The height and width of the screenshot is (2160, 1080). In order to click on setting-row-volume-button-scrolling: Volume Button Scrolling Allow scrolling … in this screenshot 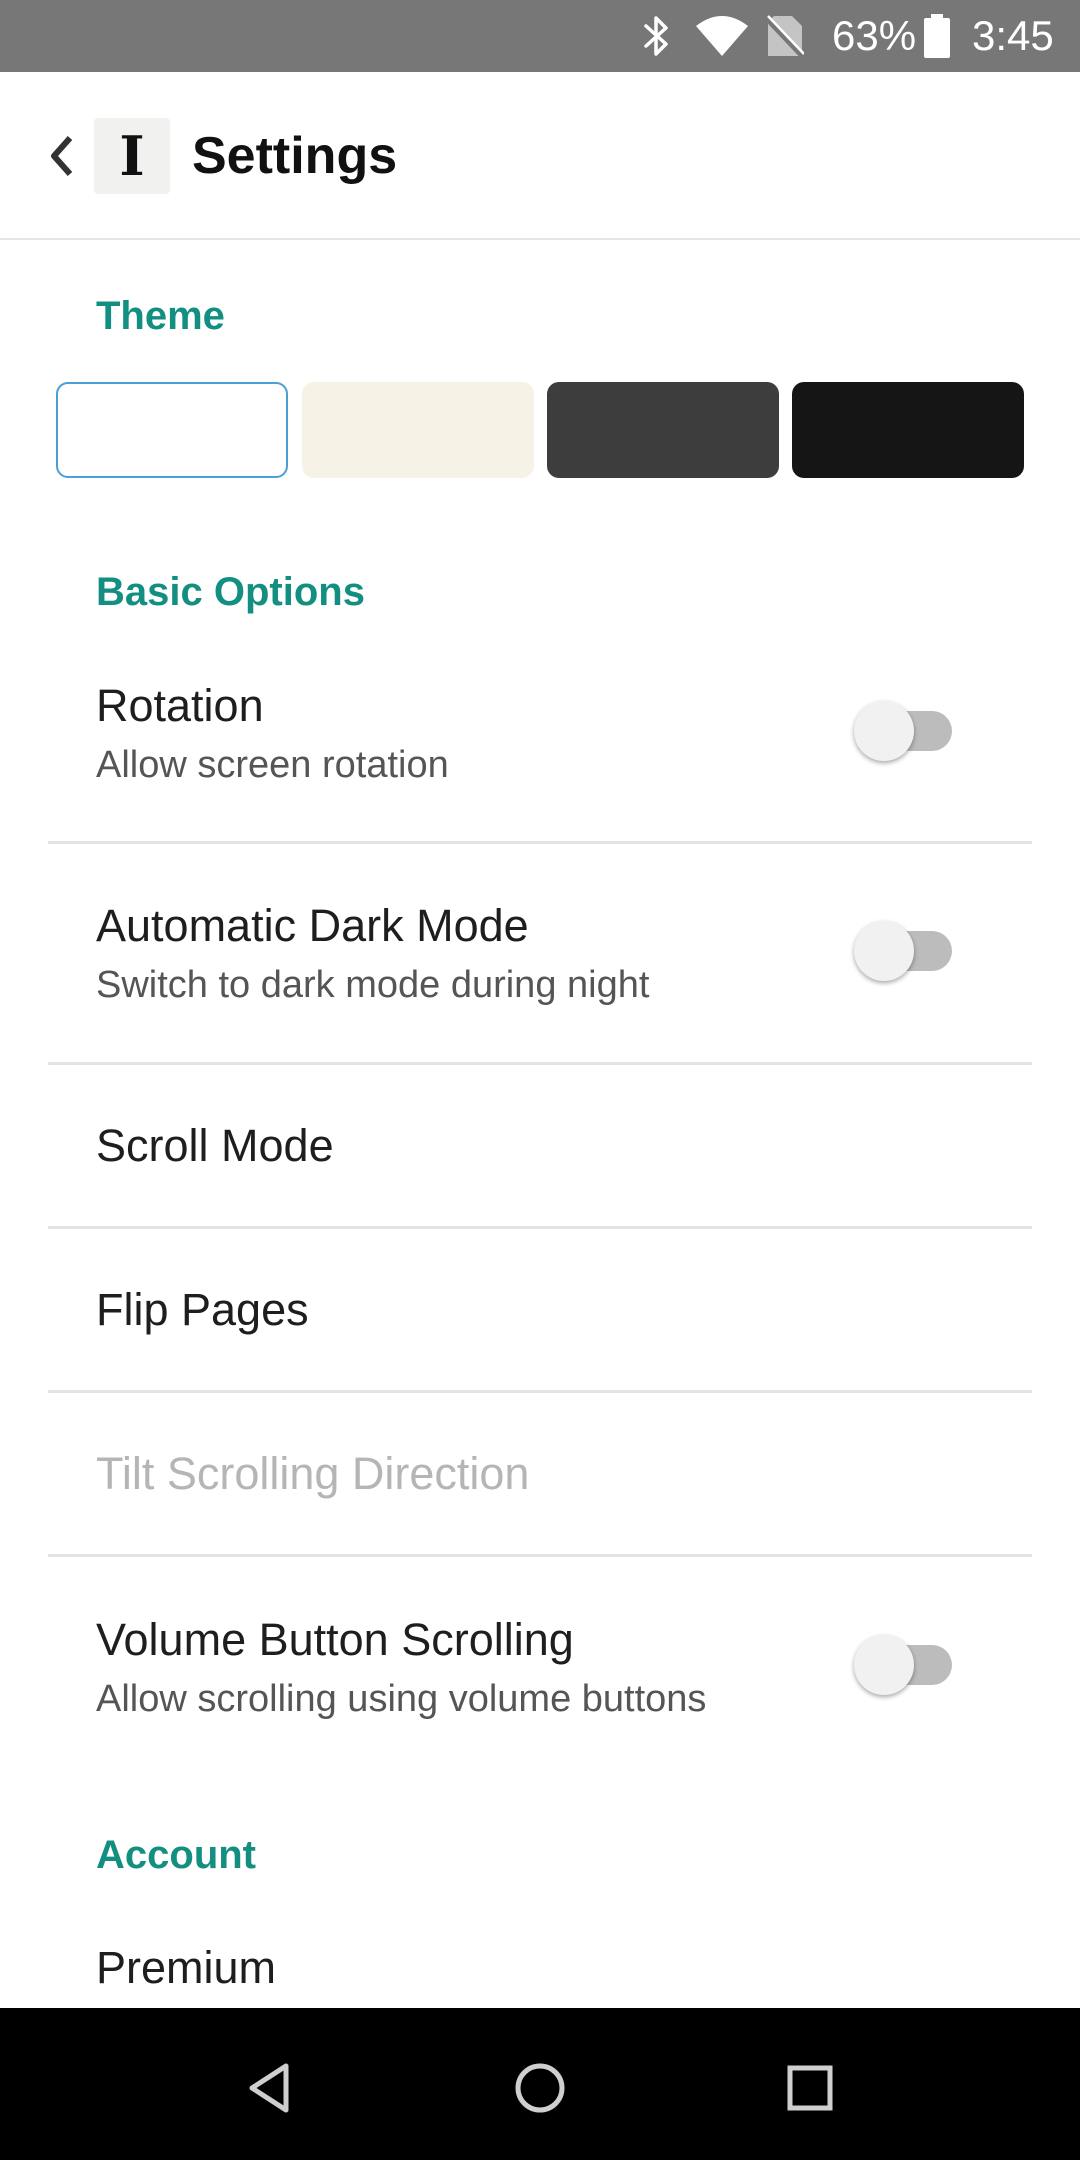, I will do `click(540, 1684)`.